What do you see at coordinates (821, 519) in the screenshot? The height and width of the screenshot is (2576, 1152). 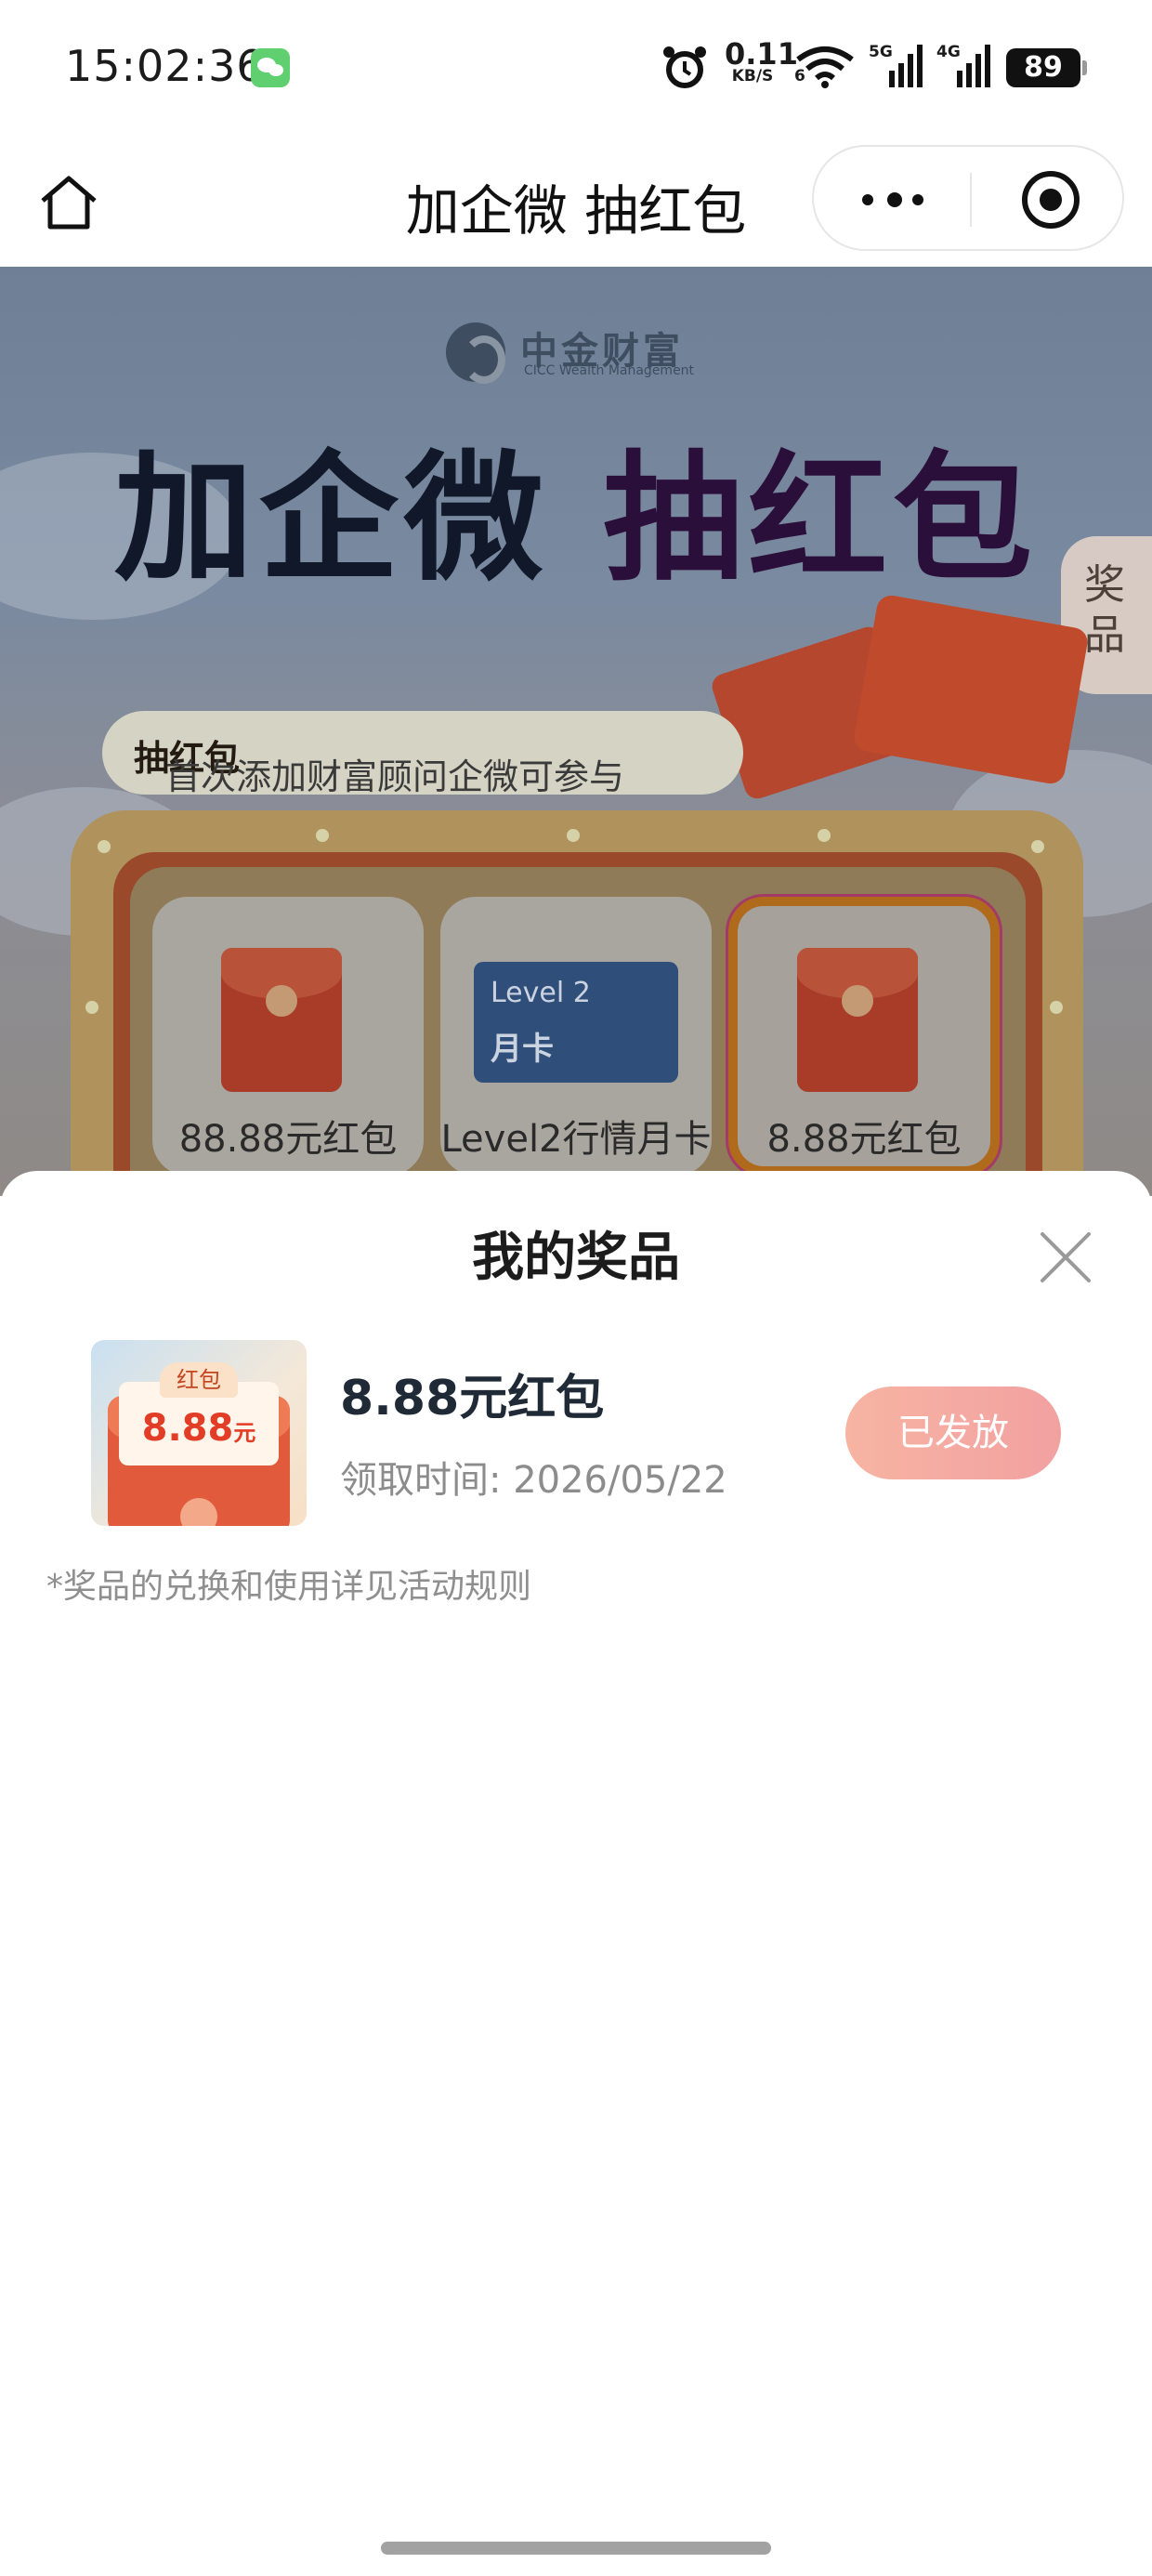 I see `banner-headline-part2: 抽红包` at bounding box center [821, 519].